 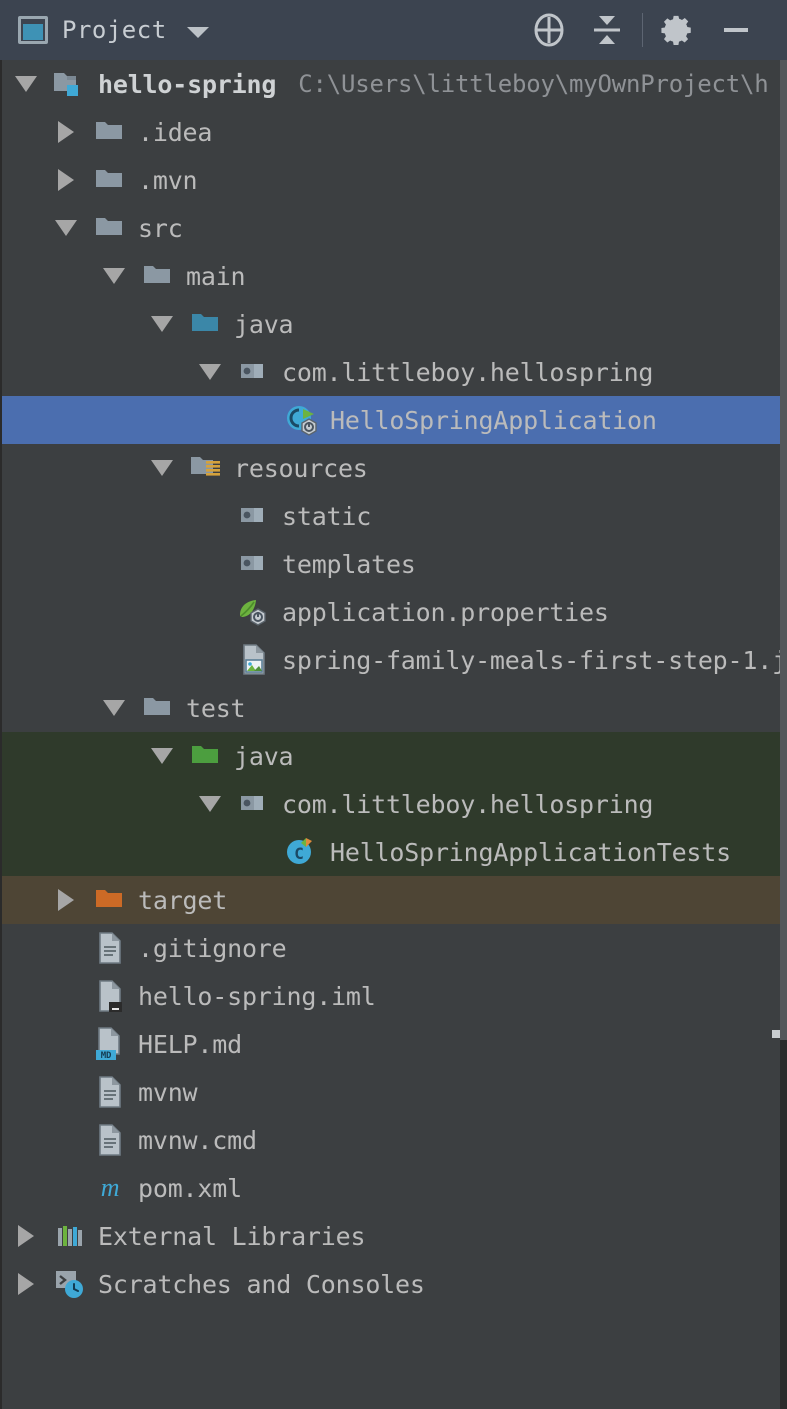 What do you see at coordinates (394, 948) in the screenshot?
I see `tree-row: .gitignore` at bounding box center [394, 948].